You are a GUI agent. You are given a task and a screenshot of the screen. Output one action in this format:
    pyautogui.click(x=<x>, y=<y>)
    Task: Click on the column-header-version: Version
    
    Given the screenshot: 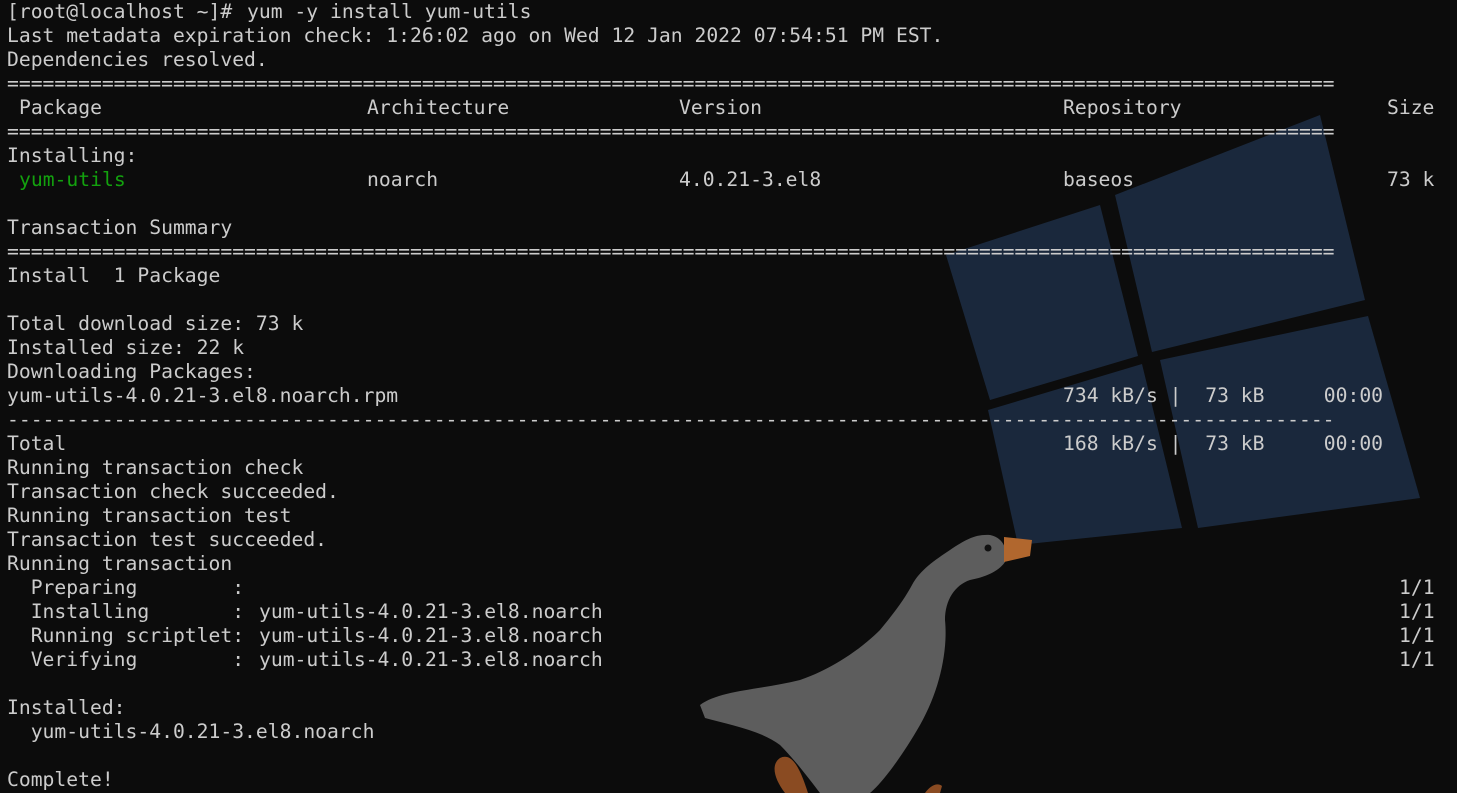 What is the action you would take?
    pyautogui.click(x=720, y=107)
    